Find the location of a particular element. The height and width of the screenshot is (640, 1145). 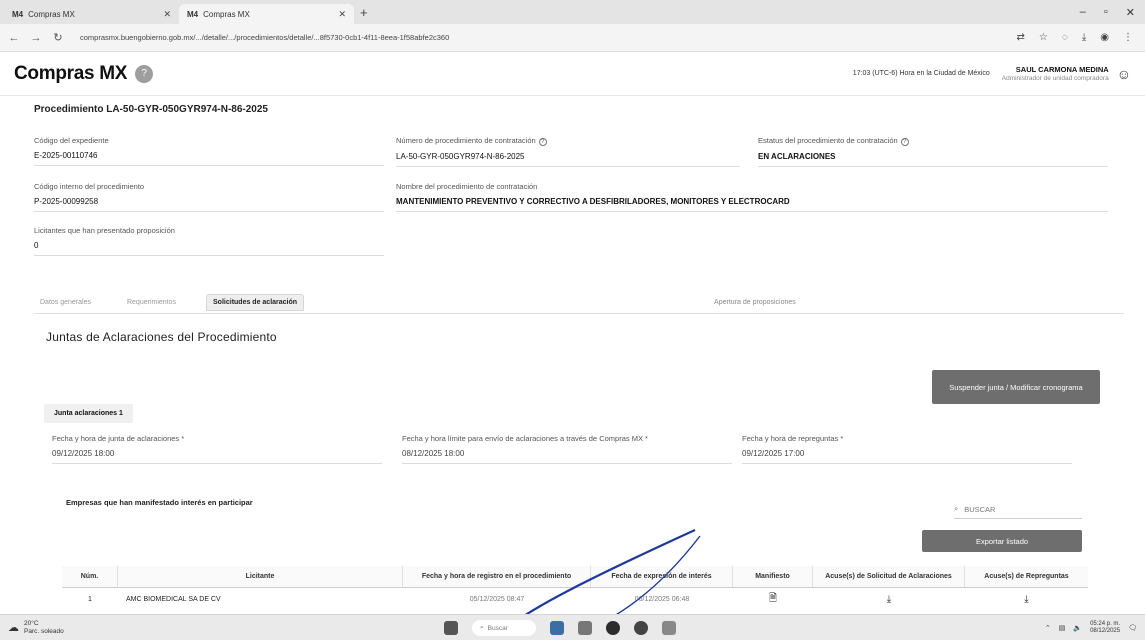

plus-icon: + is located at coordinates (364, 12).